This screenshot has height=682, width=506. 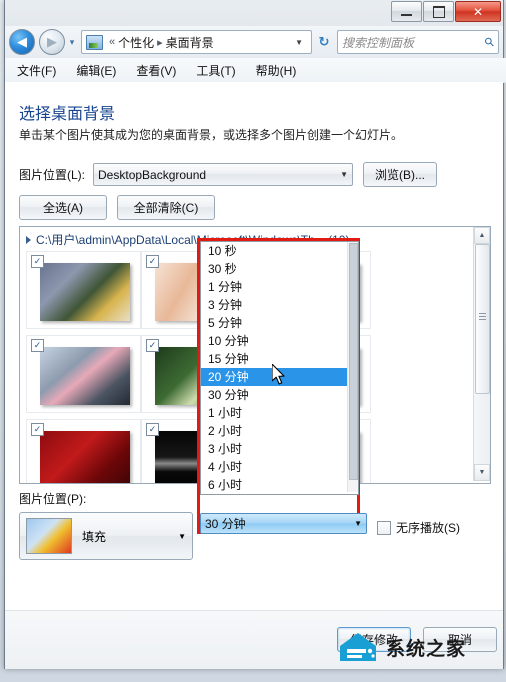 What do you see at coordinates (279, 449) in the screenshot?
I see `dropdown-option-3hour: 3 小时` at bounding box center [279, 449].